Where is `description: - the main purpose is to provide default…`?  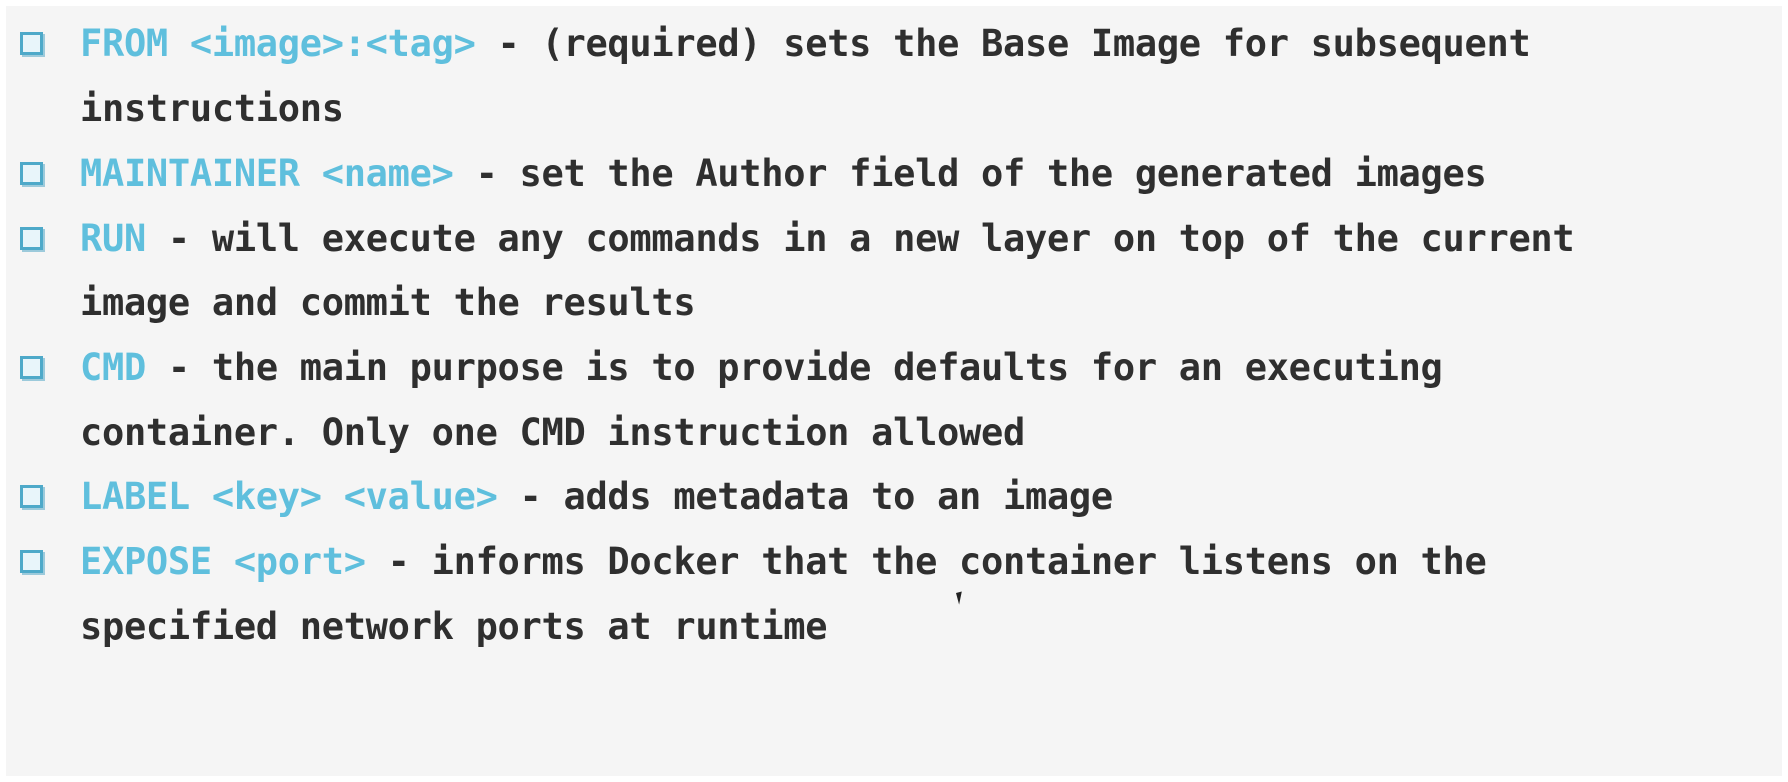 description: - the main purpose is to provide default… is located at coordinates (794, 367).